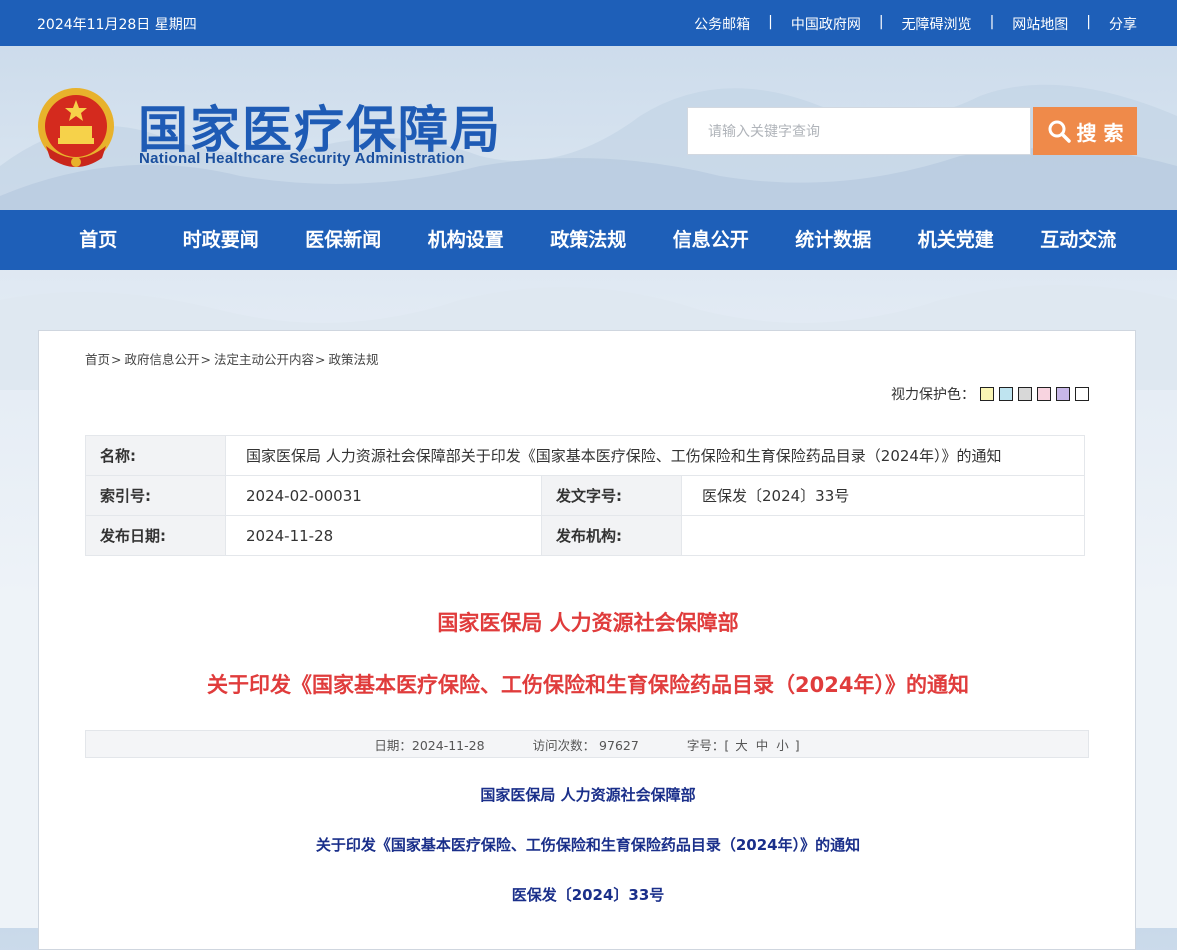 The height and width of the screenshot is (950, 1177). Describe the element at coordinates (1100, 132) in the screenshot. I see `search-button-label: 搜 索` at that location.